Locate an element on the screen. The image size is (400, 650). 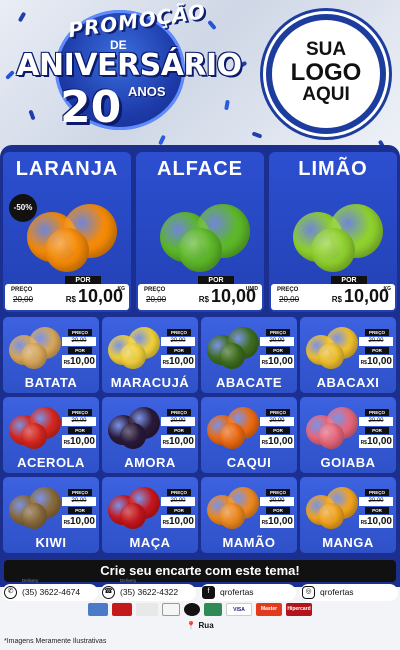
product-name: ACEROLA is located at coordinates (51, 462).